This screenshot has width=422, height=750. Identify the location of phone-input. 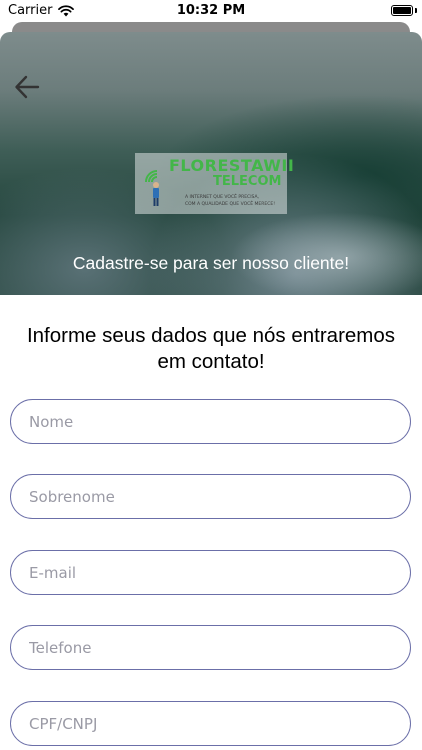
(210, 647).